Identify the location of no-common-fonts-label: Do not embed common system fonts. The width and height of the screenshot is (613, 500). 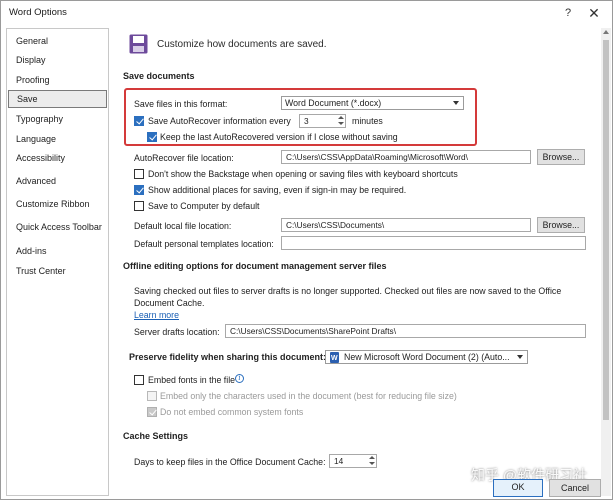
(232, 412).